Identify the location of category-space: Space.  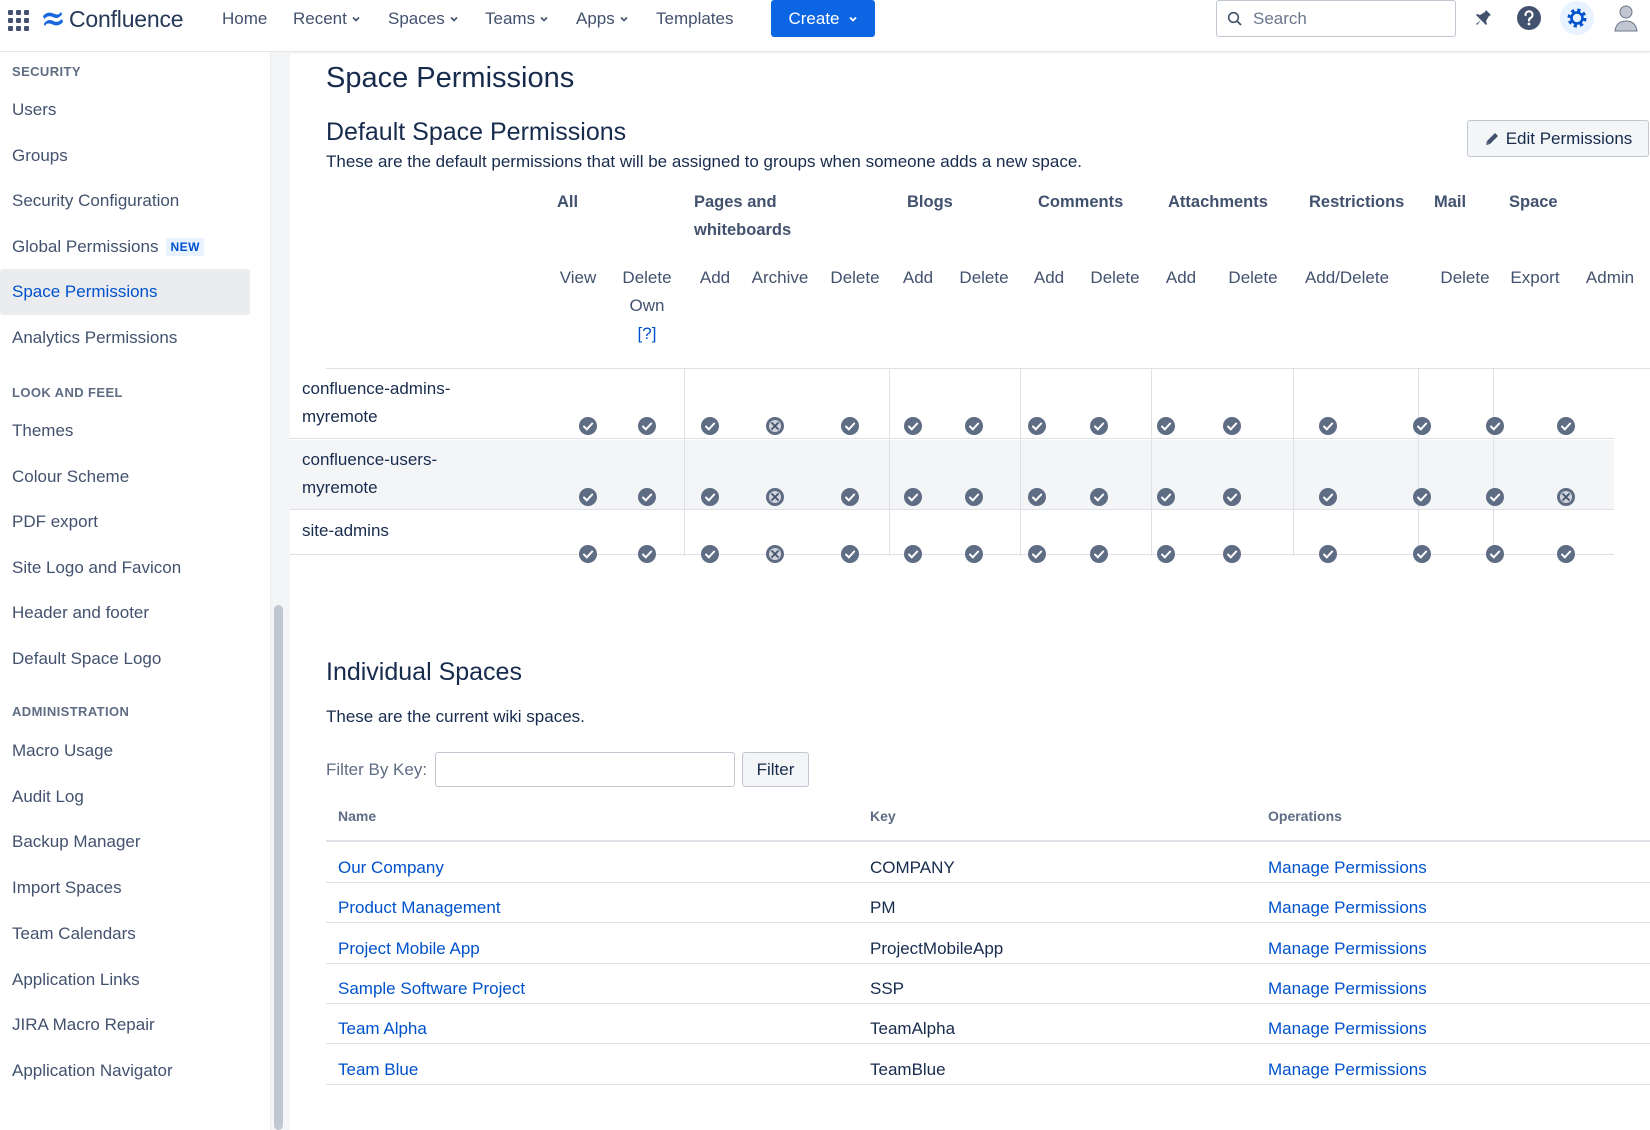
(1533, 202).